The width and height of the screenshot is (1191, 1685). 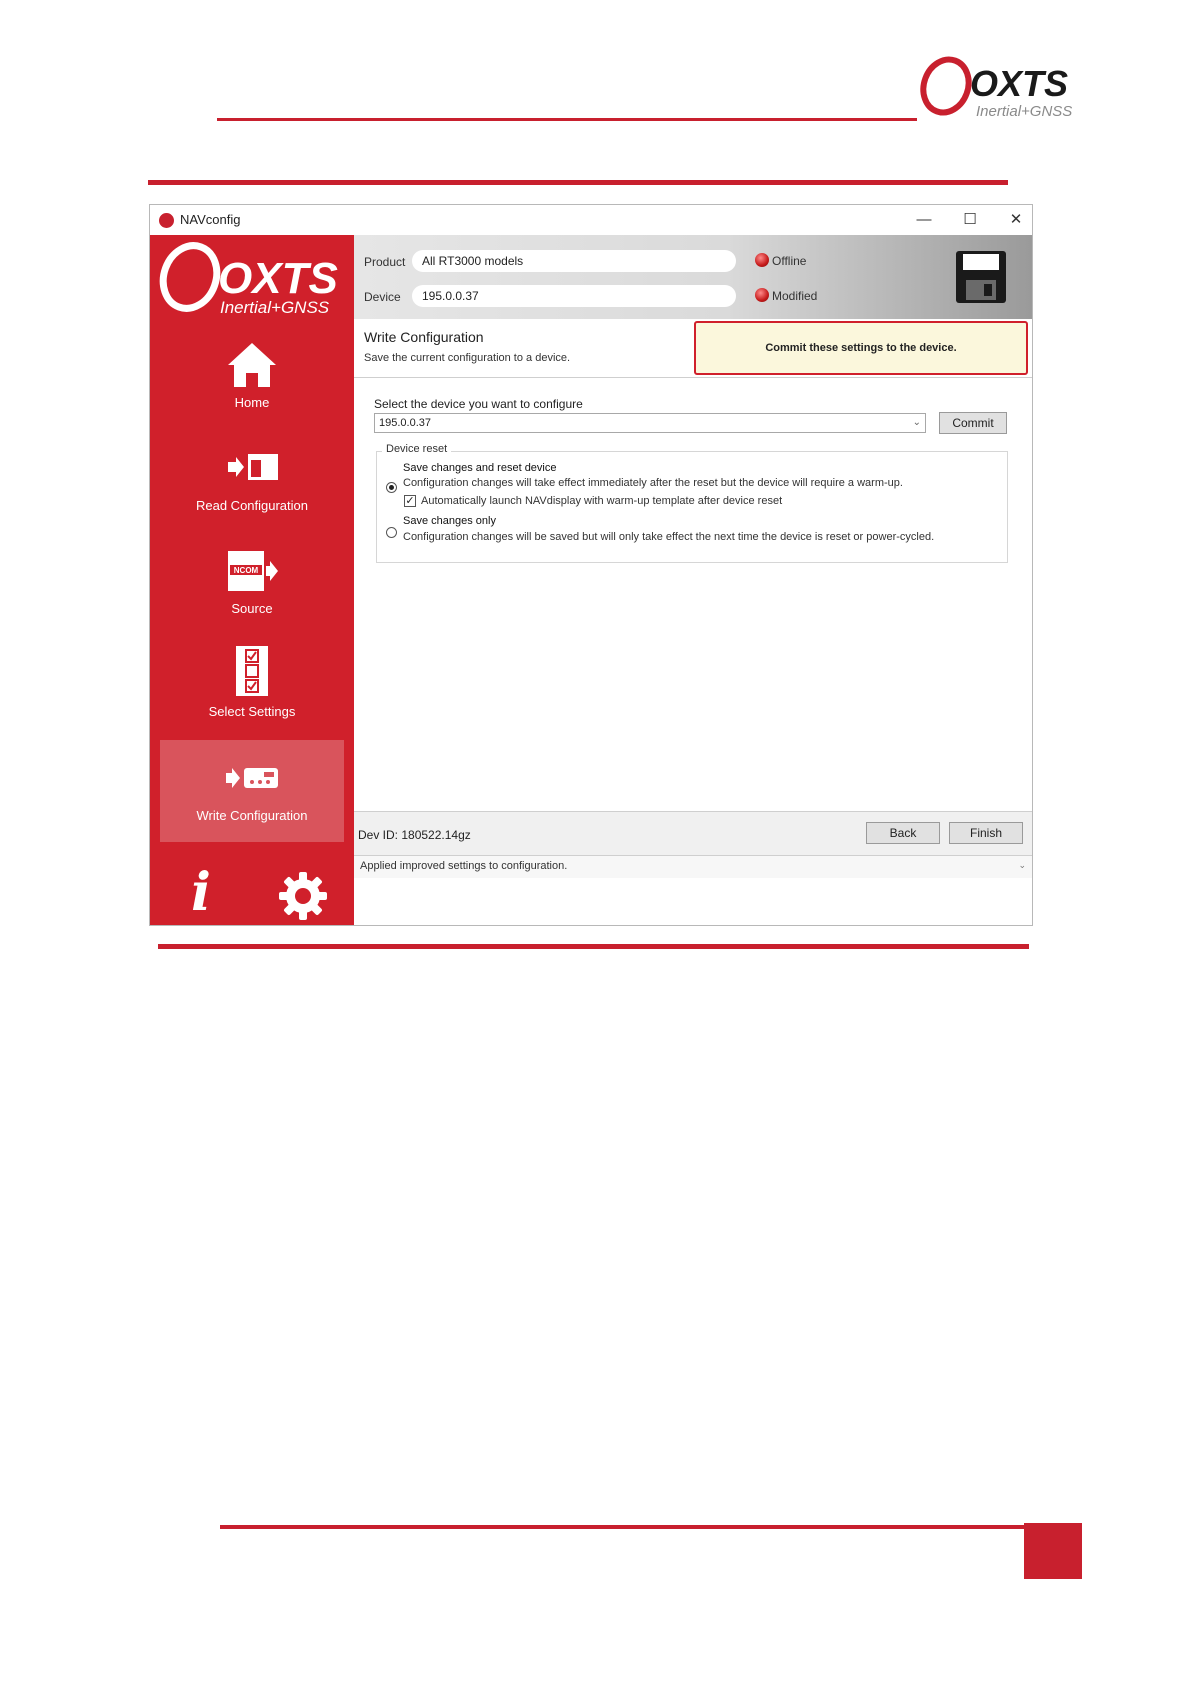 I want to click on device-select-value: 195.0.0.37, so click(x=405, y=423).